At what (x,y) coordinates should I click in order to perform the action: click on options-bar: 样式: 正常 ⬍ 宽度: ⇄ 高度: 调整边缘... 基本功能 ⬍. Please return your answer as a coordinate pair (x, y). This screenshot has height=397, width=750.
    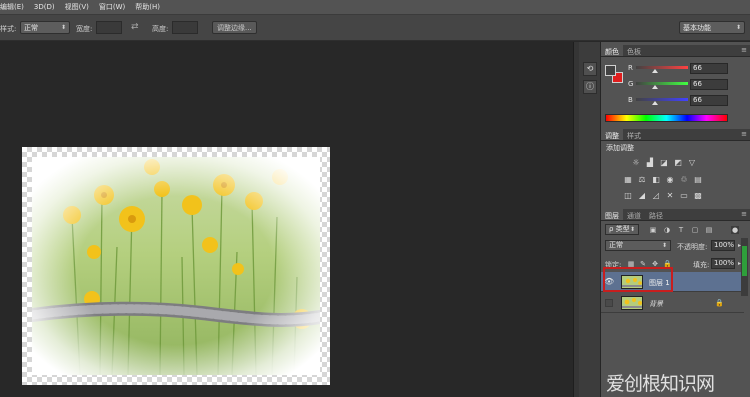
    Looking at the image, I should click on (375, 28).